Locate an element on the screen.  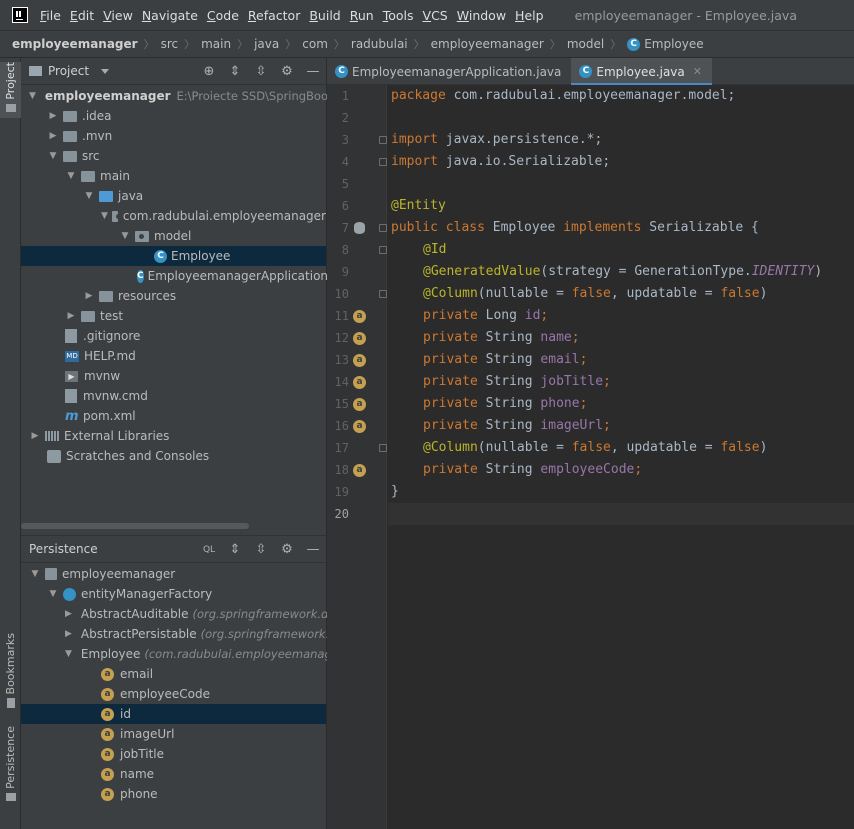
tree-item-package: ▼ com.radubulai.employeemanager is located at coordinates (173, 216).